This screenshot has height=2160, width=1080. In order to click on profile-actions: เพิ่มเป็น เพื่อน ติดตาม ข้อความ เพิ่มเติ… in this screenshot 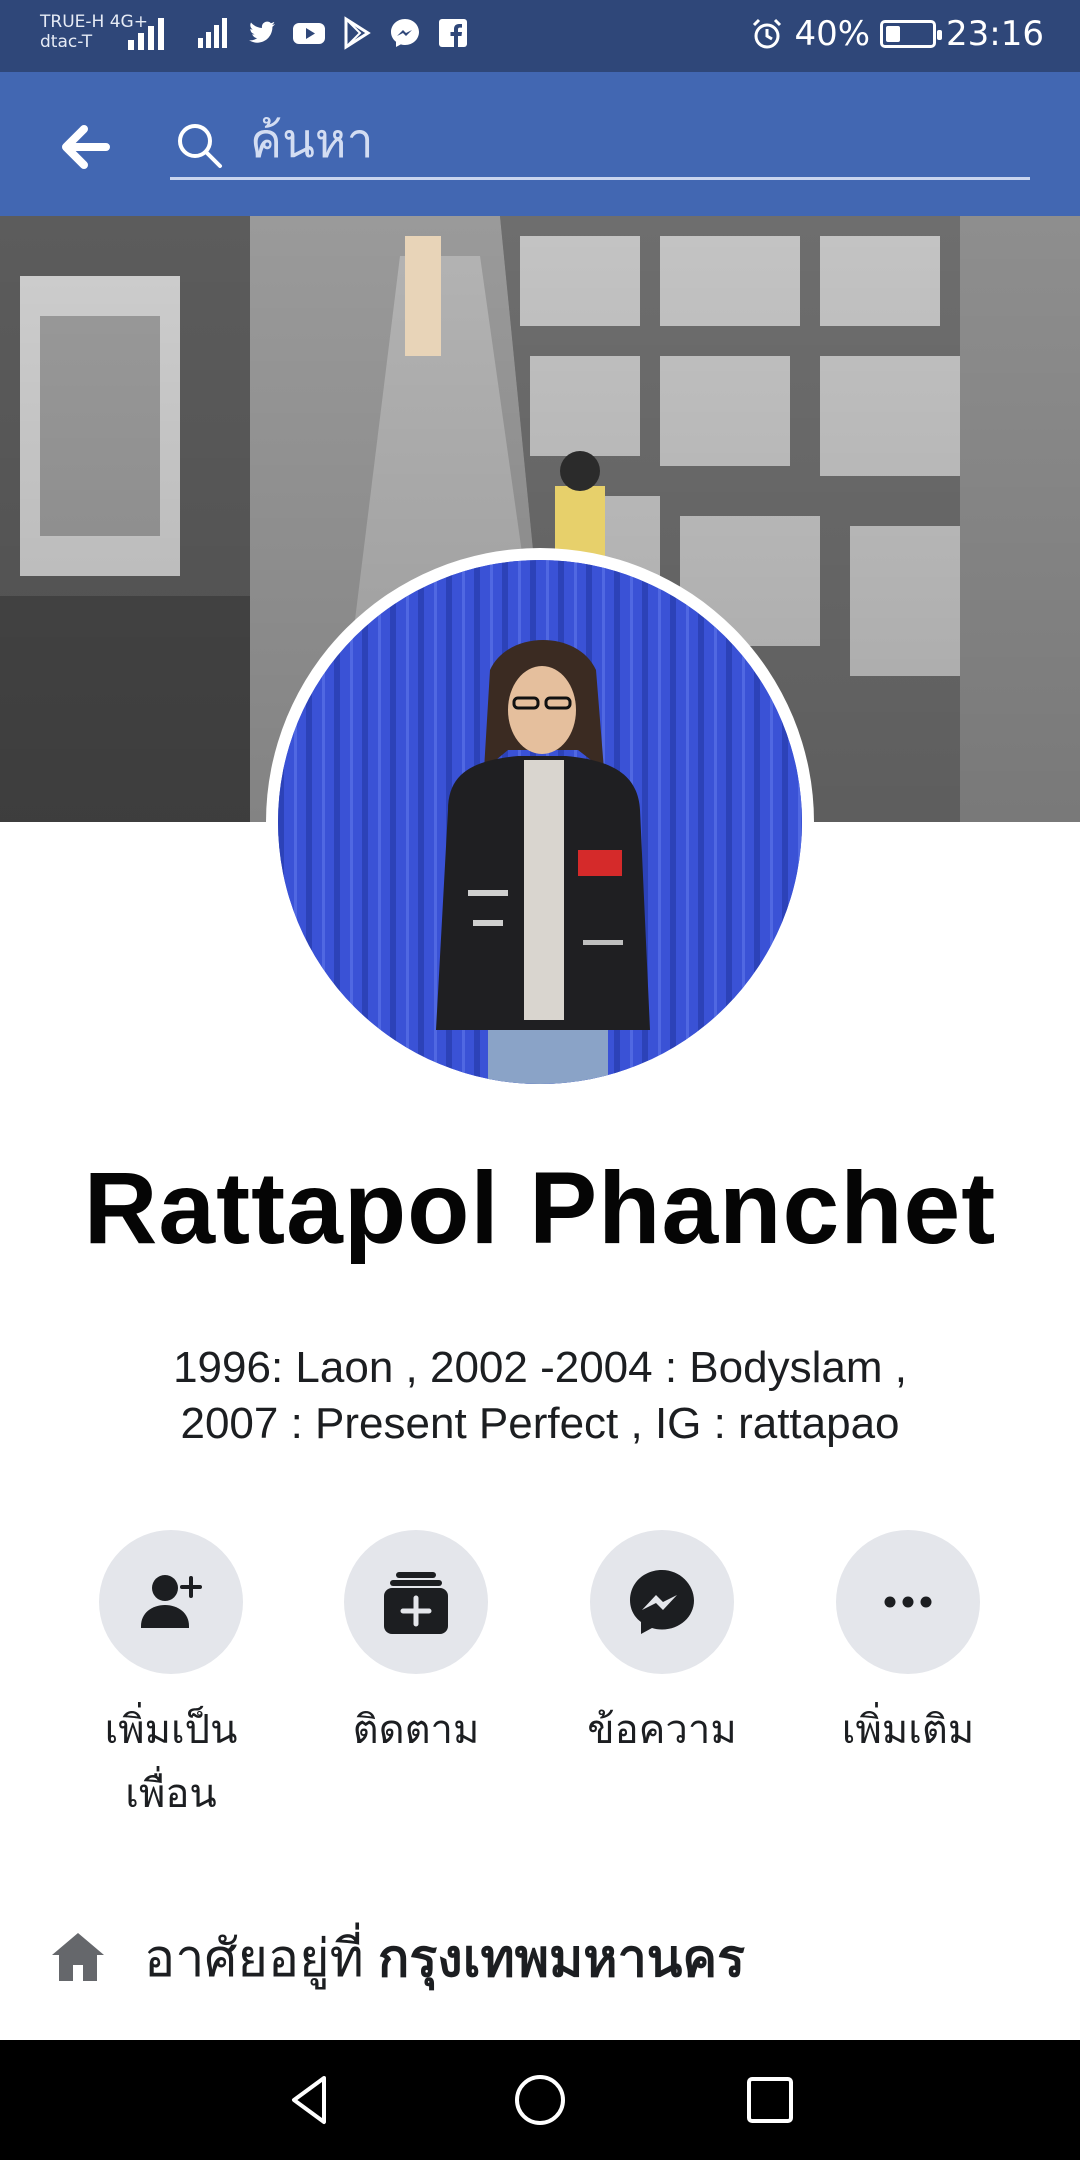, I will do `click(540, 1680)`.